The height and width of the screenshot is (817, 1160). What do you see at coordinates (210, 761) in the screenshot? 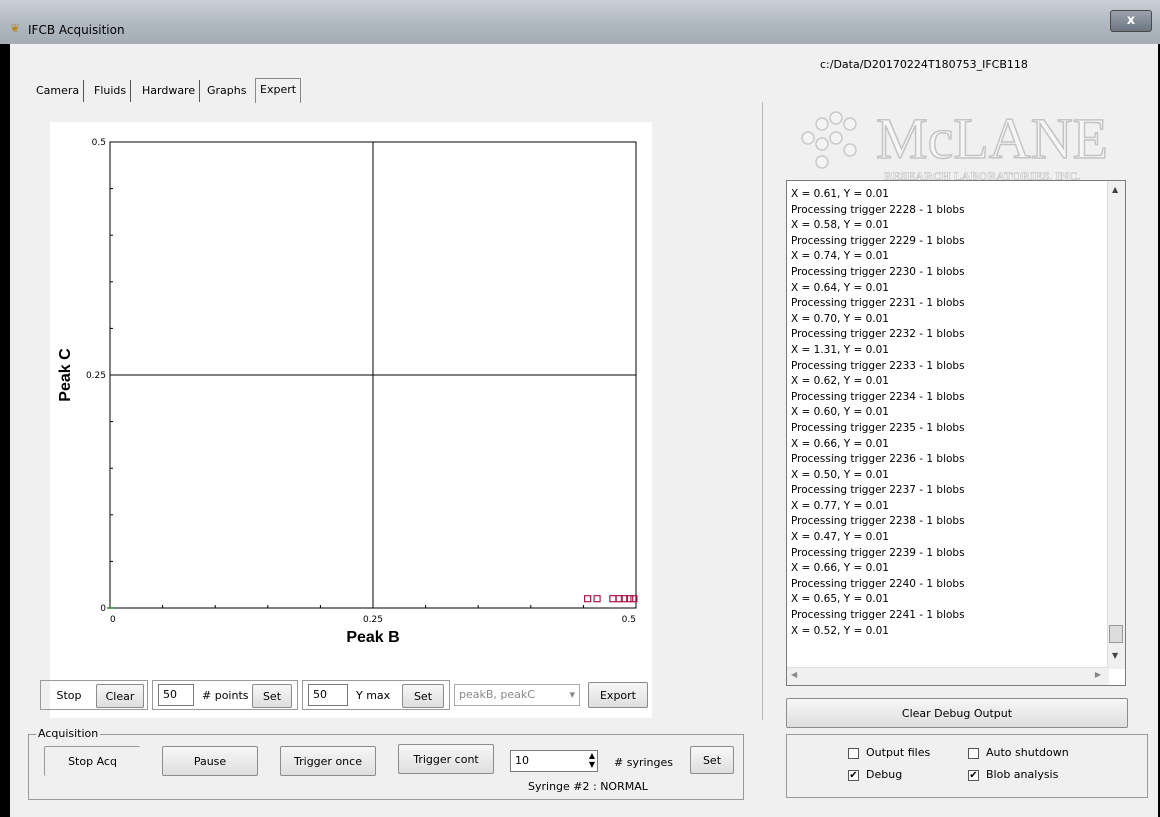
I see `pause-button: Pause` at bounding box center [210, 761].